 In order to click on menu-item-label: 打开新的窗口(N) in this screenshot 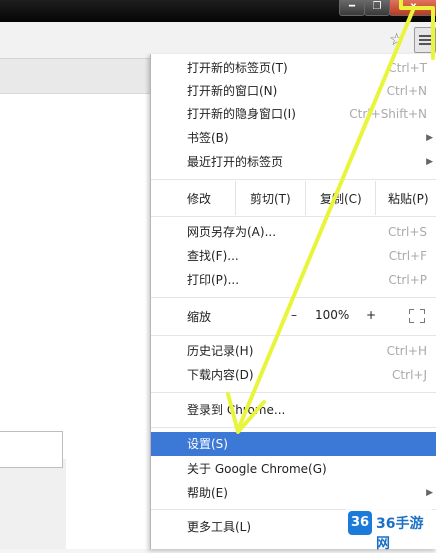, I will do `click(232, 91)`.